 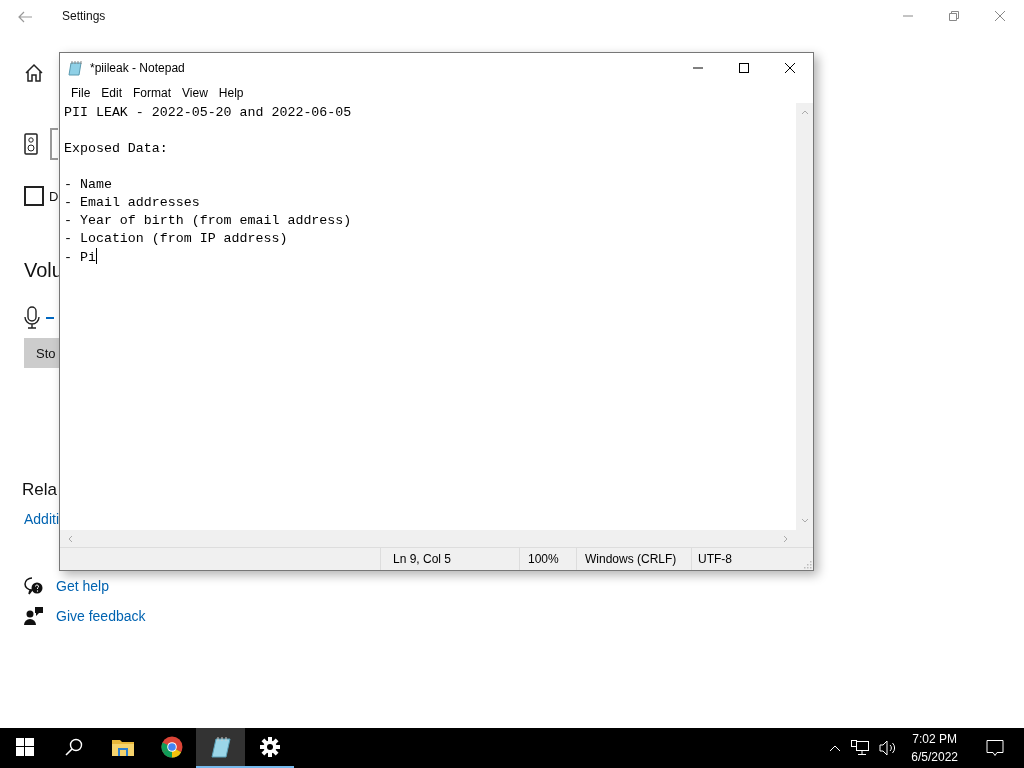 What do you see at coordinates (25, 17) in the screenshot?
I see `back-arrow-icon` at bounding box center [25, 17].